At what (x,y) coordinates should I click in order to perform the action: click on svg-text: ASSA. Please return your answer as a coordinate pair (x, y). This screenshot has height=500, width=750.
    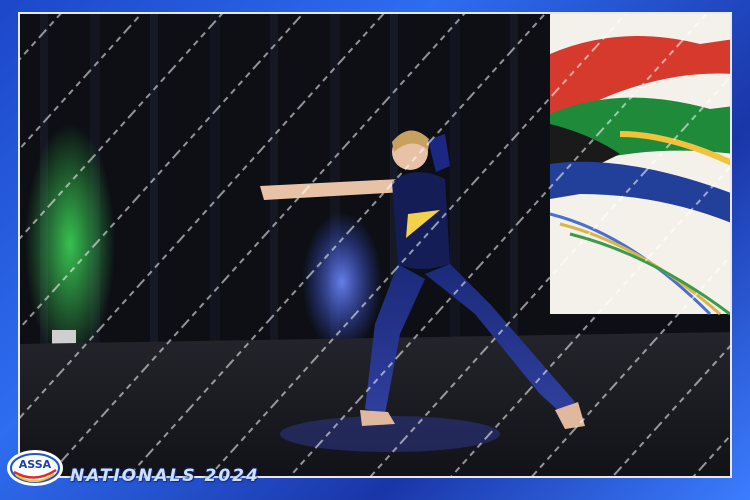
    Looking at the image, I should click on (35, 464).